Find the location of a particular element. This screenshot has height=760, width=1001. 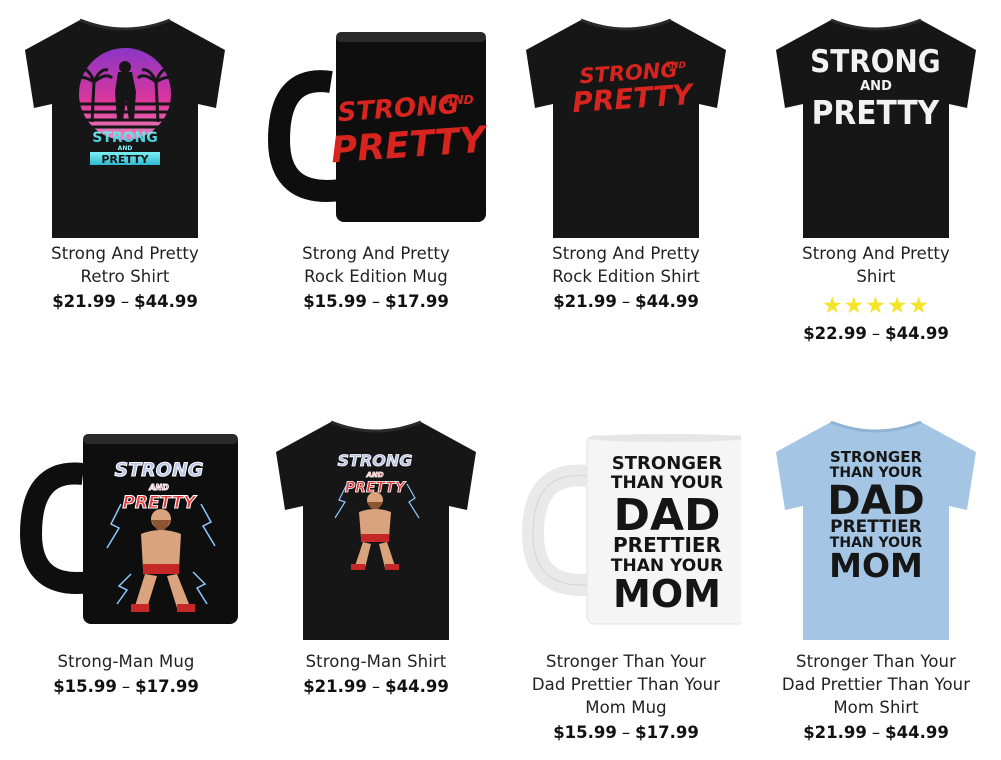

product-title: Strong-Man Shirt is located at coordinates (376, 661).